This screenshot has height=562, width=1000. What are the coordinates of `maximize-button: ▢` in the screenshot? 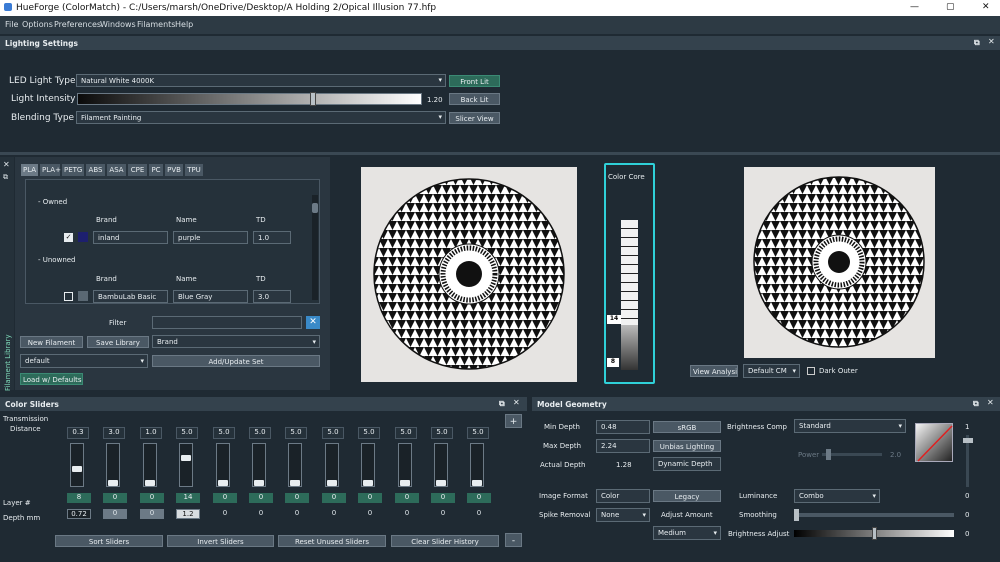 It's located at (950, 7).